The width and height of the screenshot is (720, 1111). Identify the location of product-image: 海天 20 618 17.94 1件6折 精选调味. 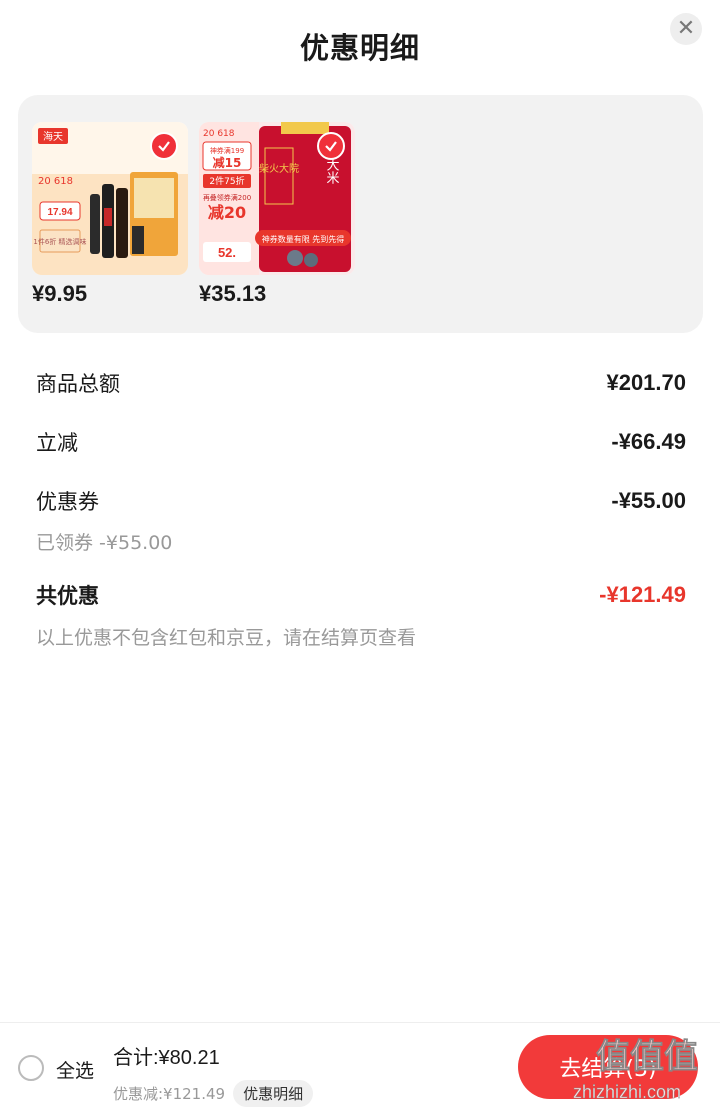
(110, 198).